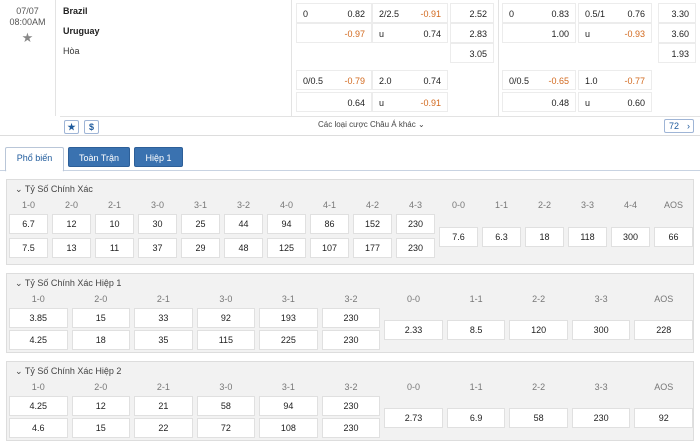  What do you see at coordinates (539, 13) in the screenshot?
I see `odds-cell: 0 0.83` at bounding box center [539, 13].